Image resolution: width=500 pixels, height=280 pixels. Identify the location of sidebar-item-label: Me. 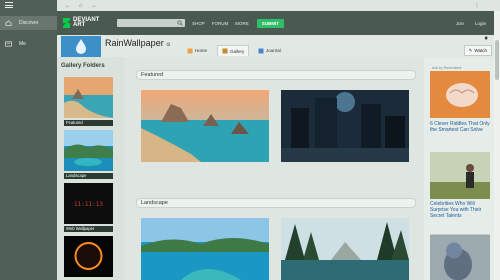
(22, 44).